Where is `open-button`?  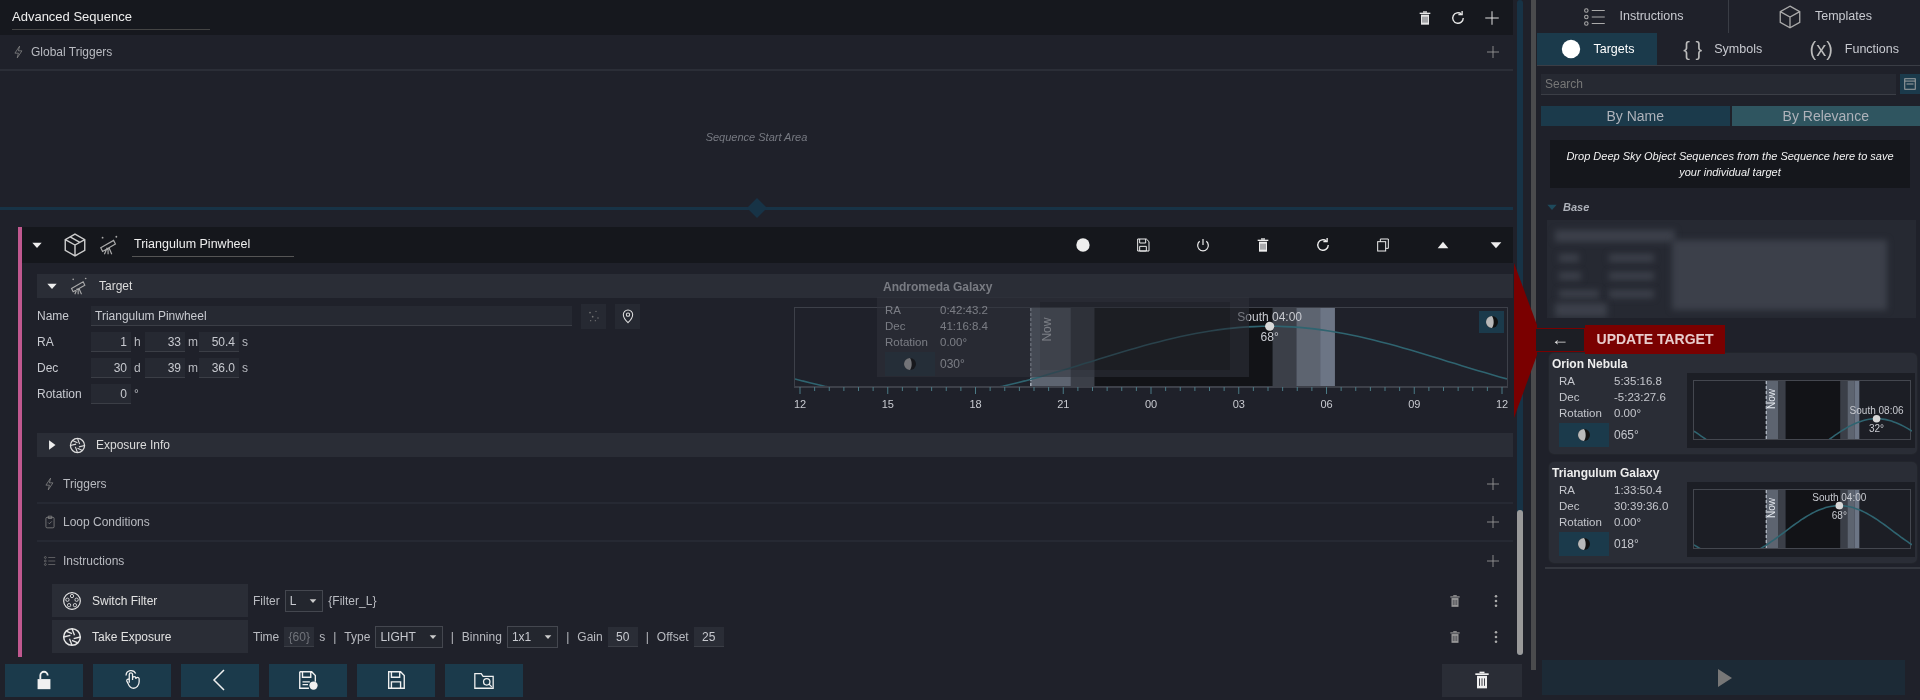 open-button is located at coordinates (484, 680).